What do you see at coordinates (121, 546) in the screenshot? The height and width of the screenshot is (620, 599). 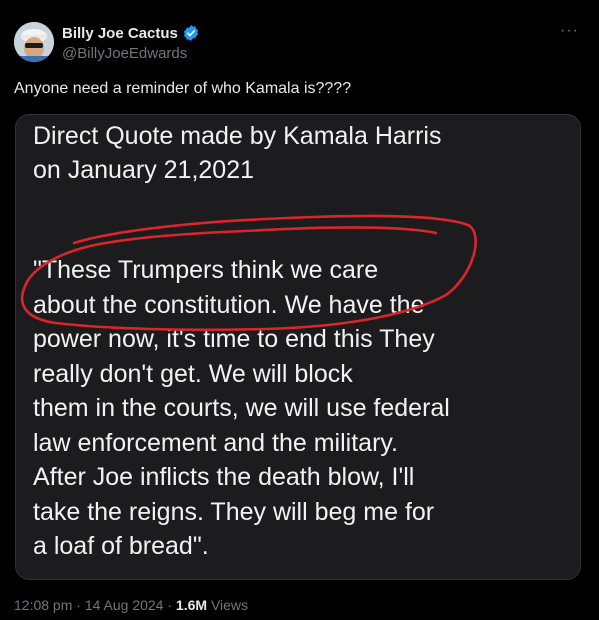 I see `quote-line: a loaf of bread".` at bounding box center [121, 546].